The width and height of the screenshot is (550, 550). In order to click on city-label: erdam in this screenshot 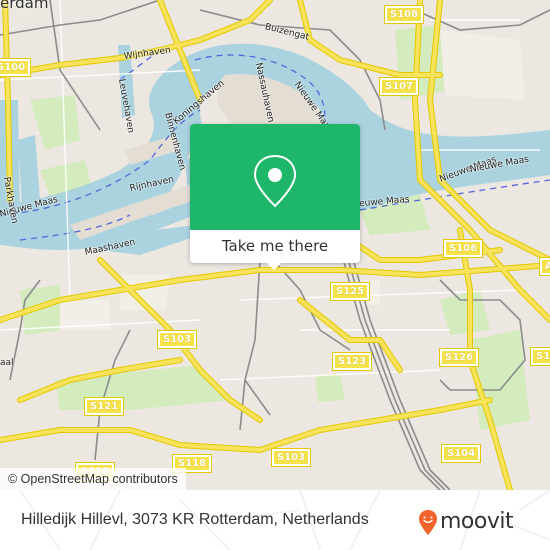, I will do `click(24, 6)`.